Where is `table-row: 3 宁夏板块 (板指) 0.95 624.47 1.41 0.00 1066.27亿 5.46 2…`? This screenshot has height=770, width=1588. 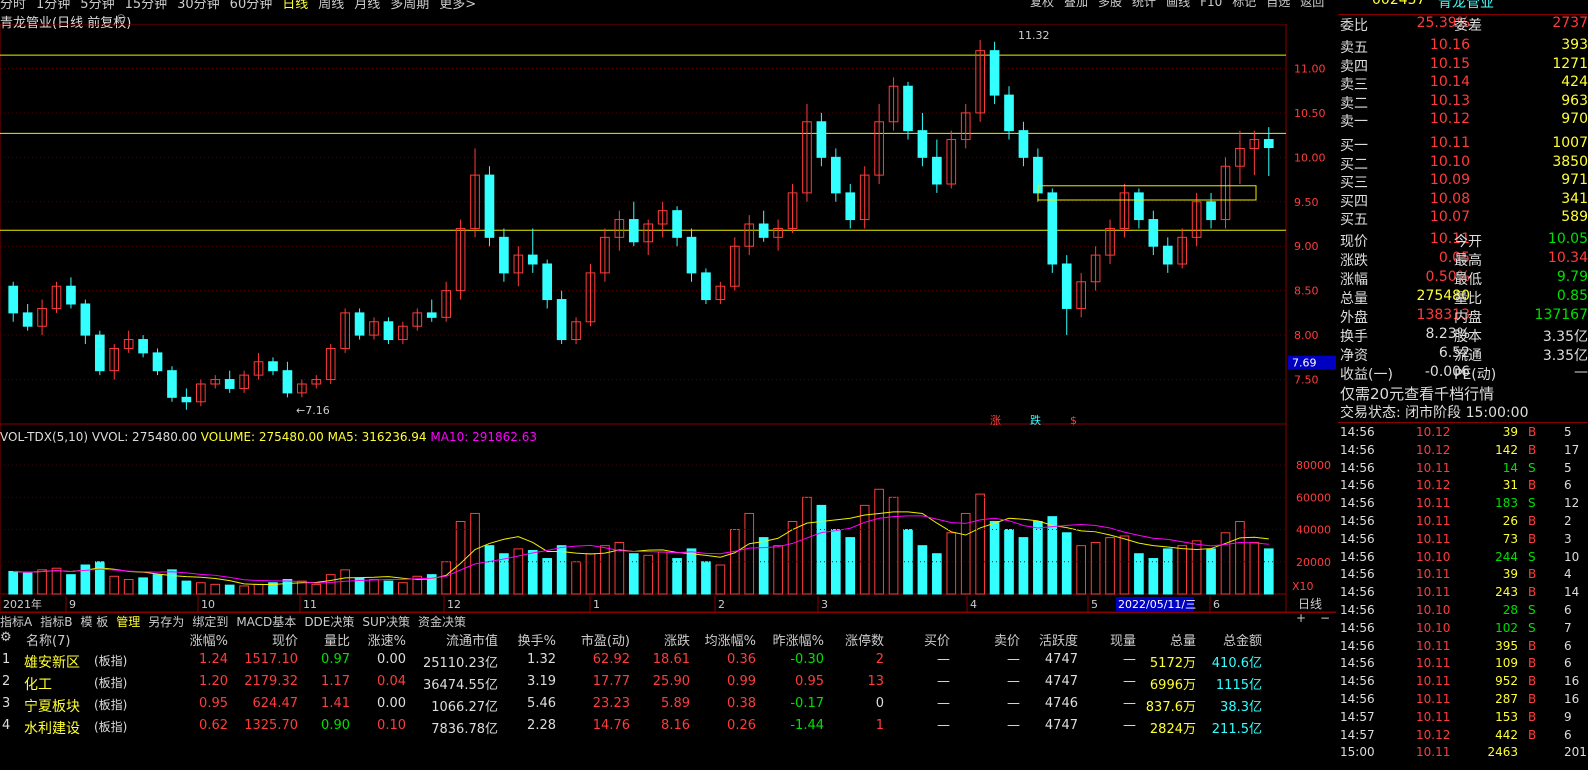
table-row: 3 宁夏板块 (板指) 0.95 624.47 1.41 0.00 1066.27亿 5.46 2… is located at coordinates (668, 706).